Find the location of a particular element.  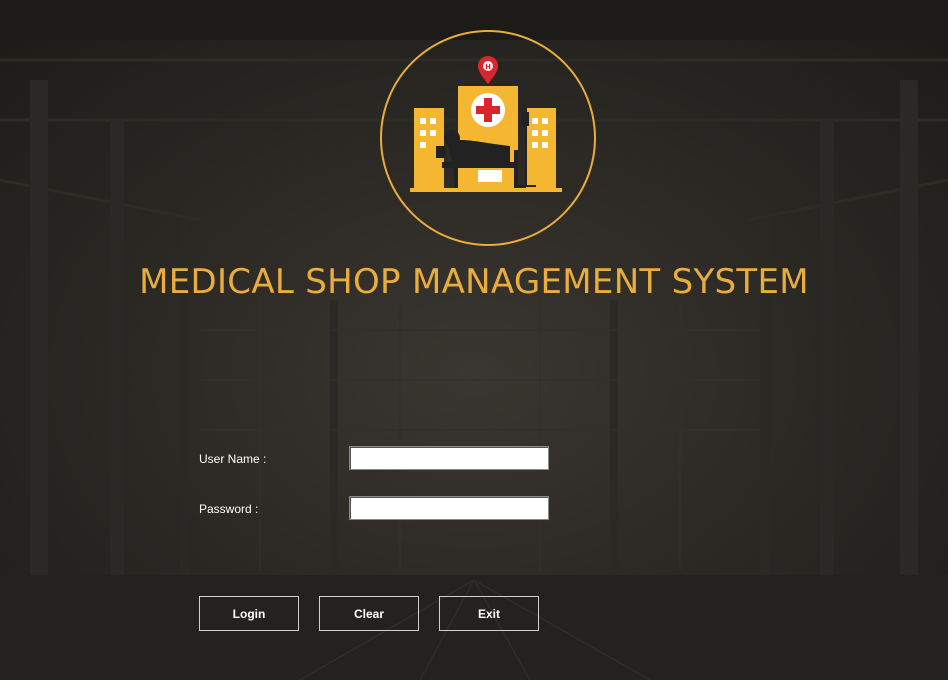

hospital-icon: H is located at coordinates (488, 138).